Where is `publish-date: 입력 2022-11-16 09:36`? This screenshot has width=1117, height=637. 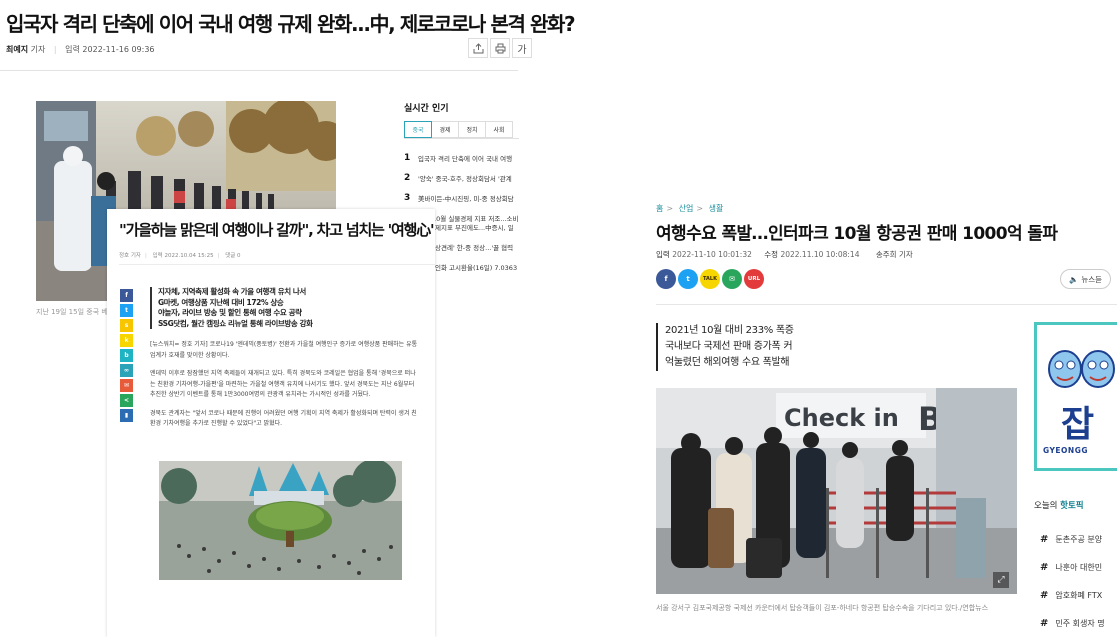 publish-date: 입력 2022-11-16 09:36 is located at coordinates (110, 49).